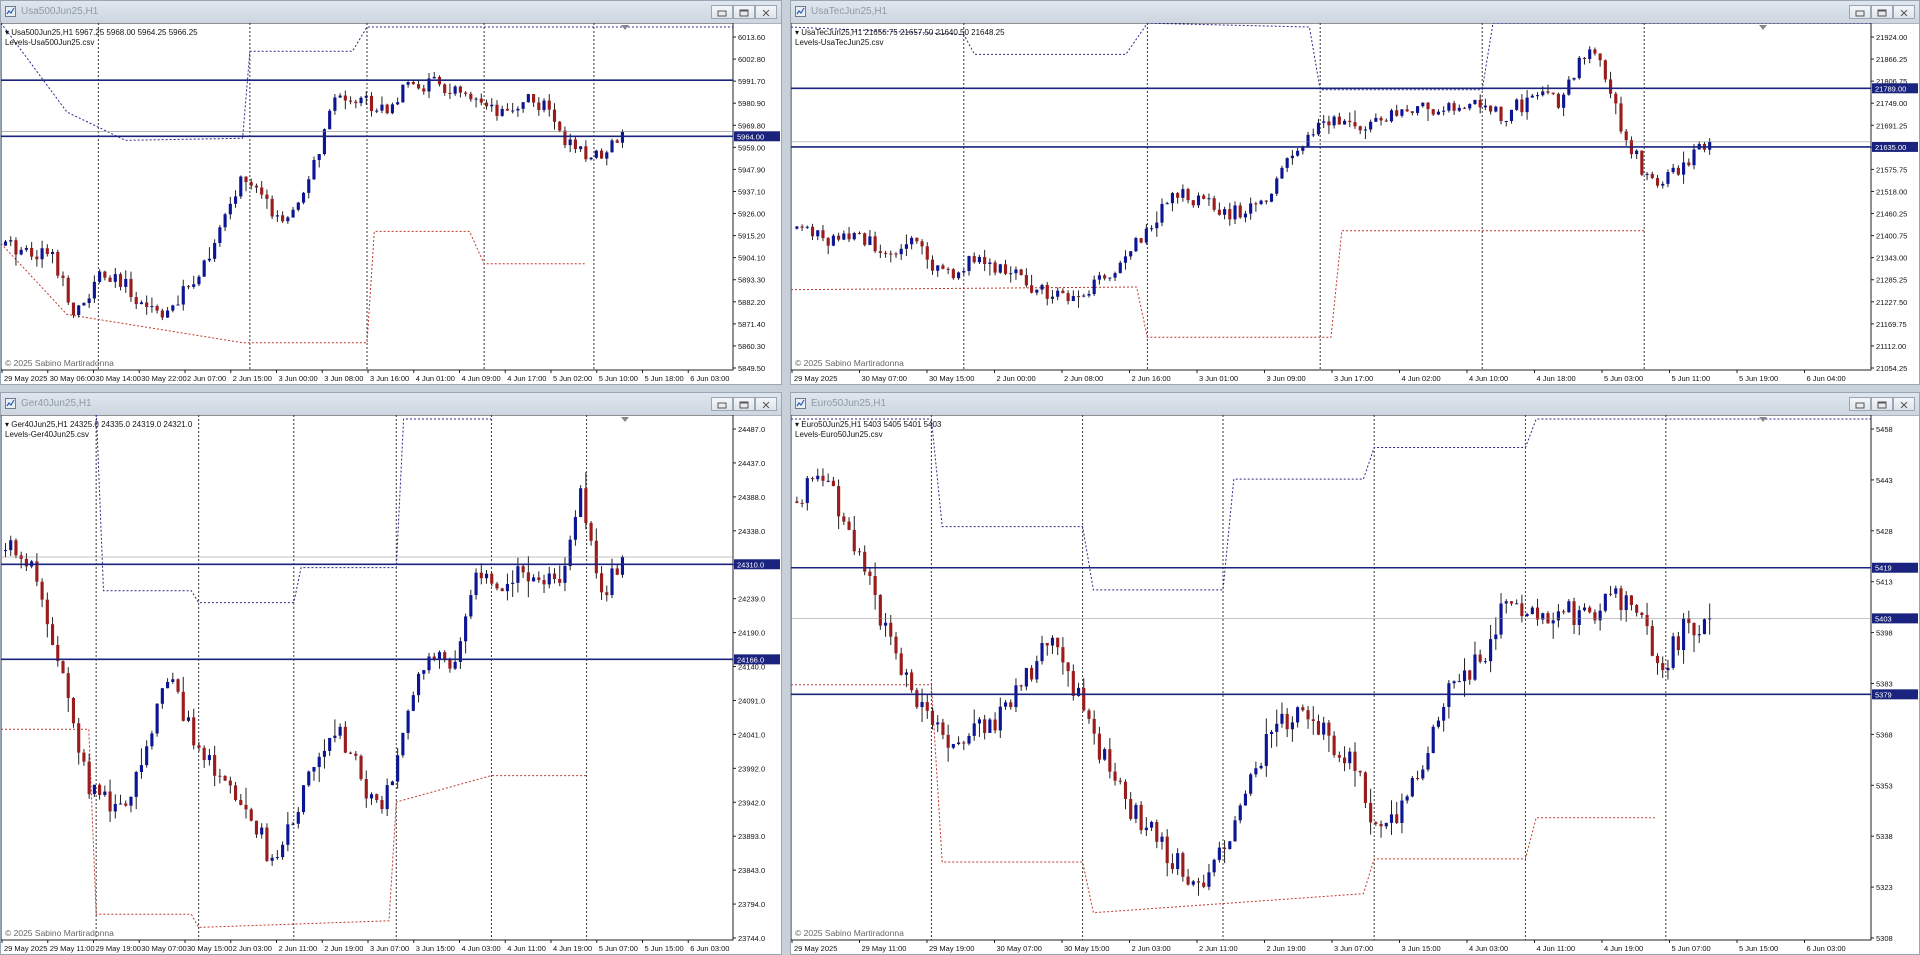 This screenshot has width=1920, height=955. What do you see at coordinates (391, 12) in the screenshot?
I see `window-titlebar: Usa500Jun25,H1` at bounding box center [391, 12].